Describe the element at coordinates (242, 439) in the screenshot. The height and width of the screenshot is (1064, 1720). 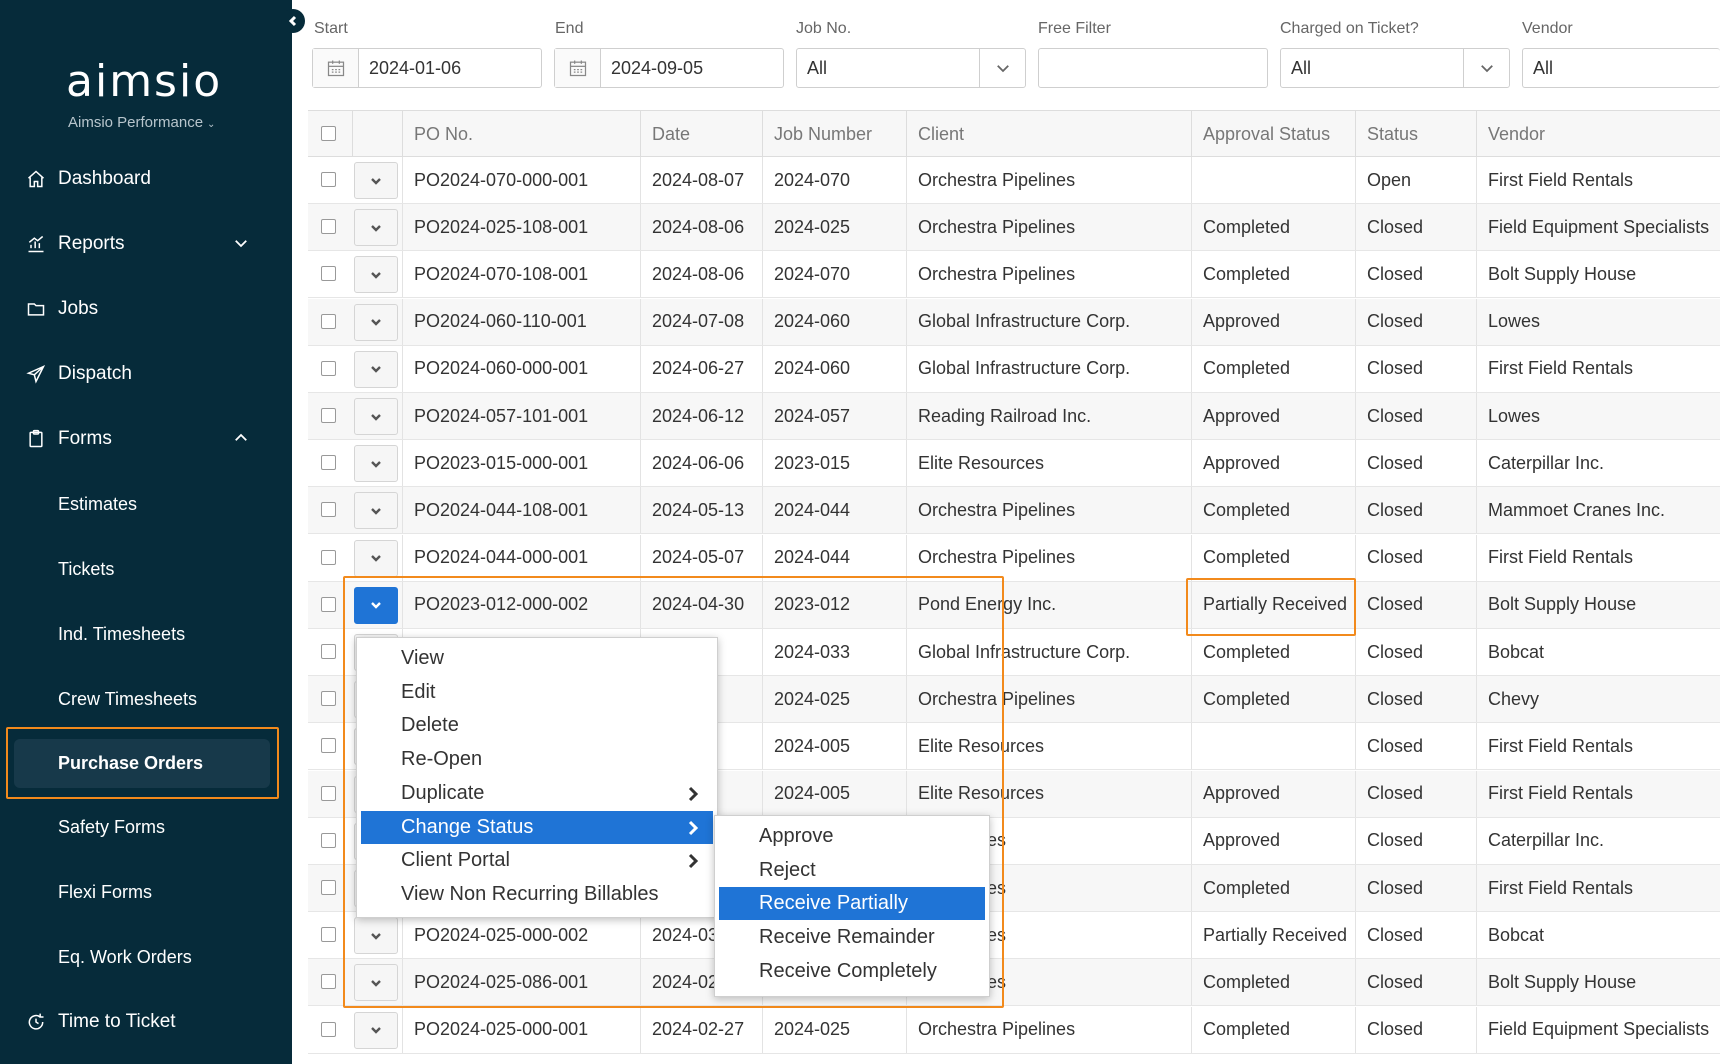
I see `chevron-up-icon` at that location.